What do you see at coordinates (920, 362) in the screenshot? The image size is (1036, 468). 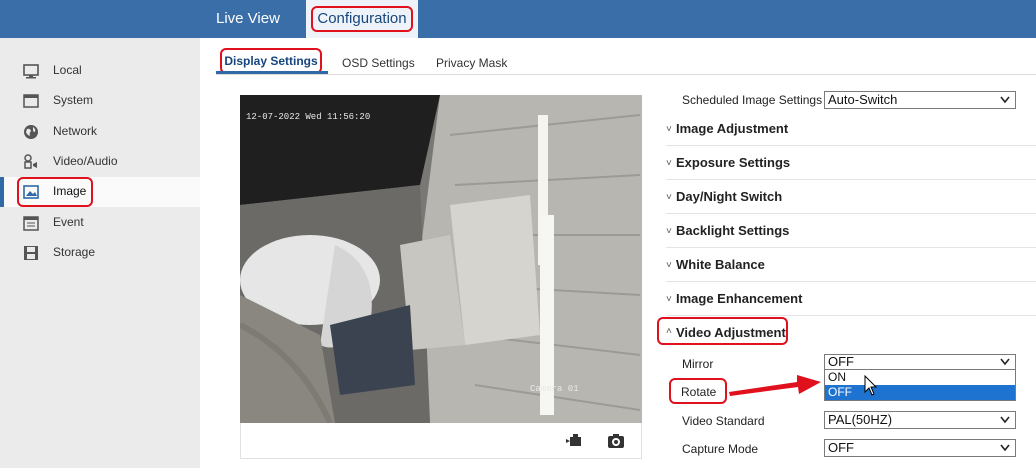 I see `mirror-select: OFF` at bounding box center [920, 362].